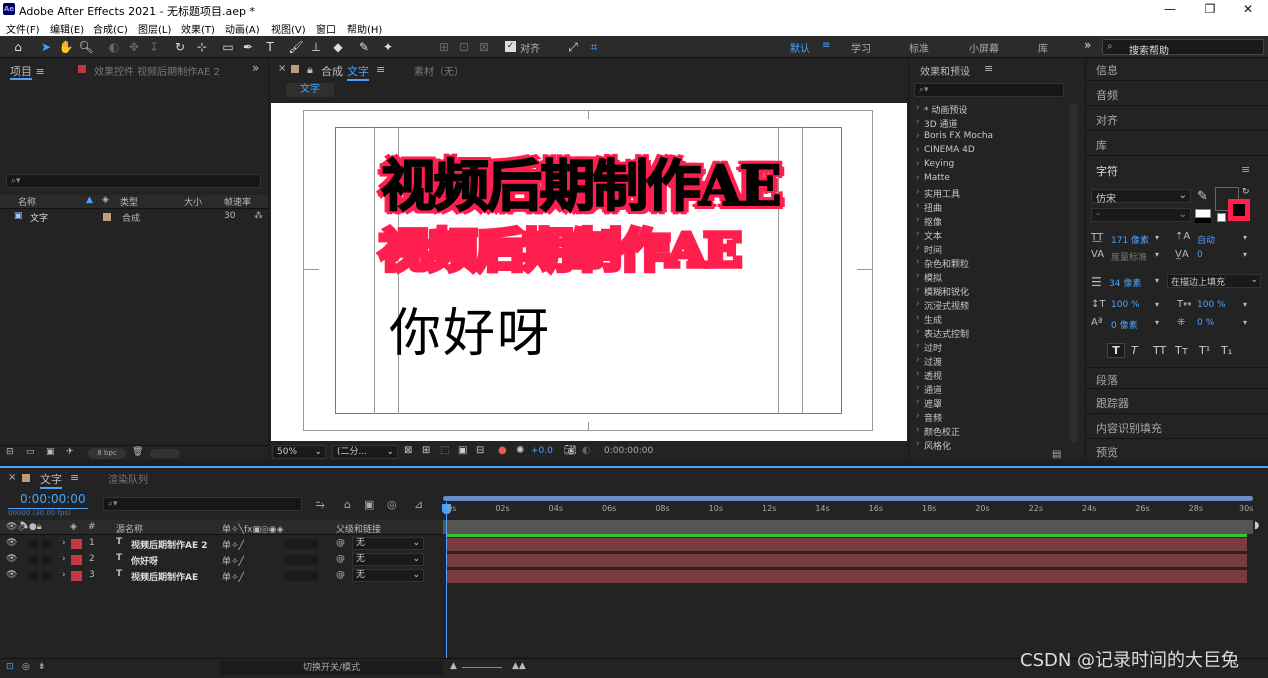 This screenshot has width=1268, height=678. Describe the element at coordinates (89, 200) in the screenshot. I see `sort-arrow-icon: ▲` at that location.